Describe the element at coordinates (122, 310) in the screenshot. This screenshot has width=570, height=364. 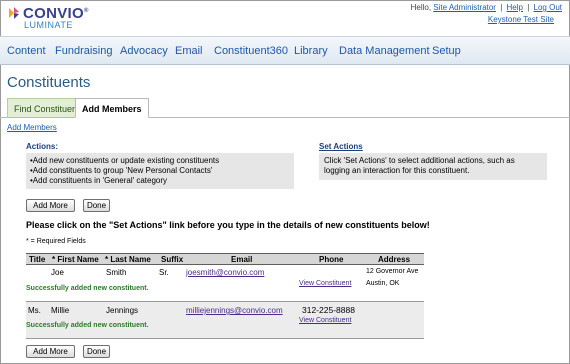
I see `cell-last-name: Jennings` at that location.